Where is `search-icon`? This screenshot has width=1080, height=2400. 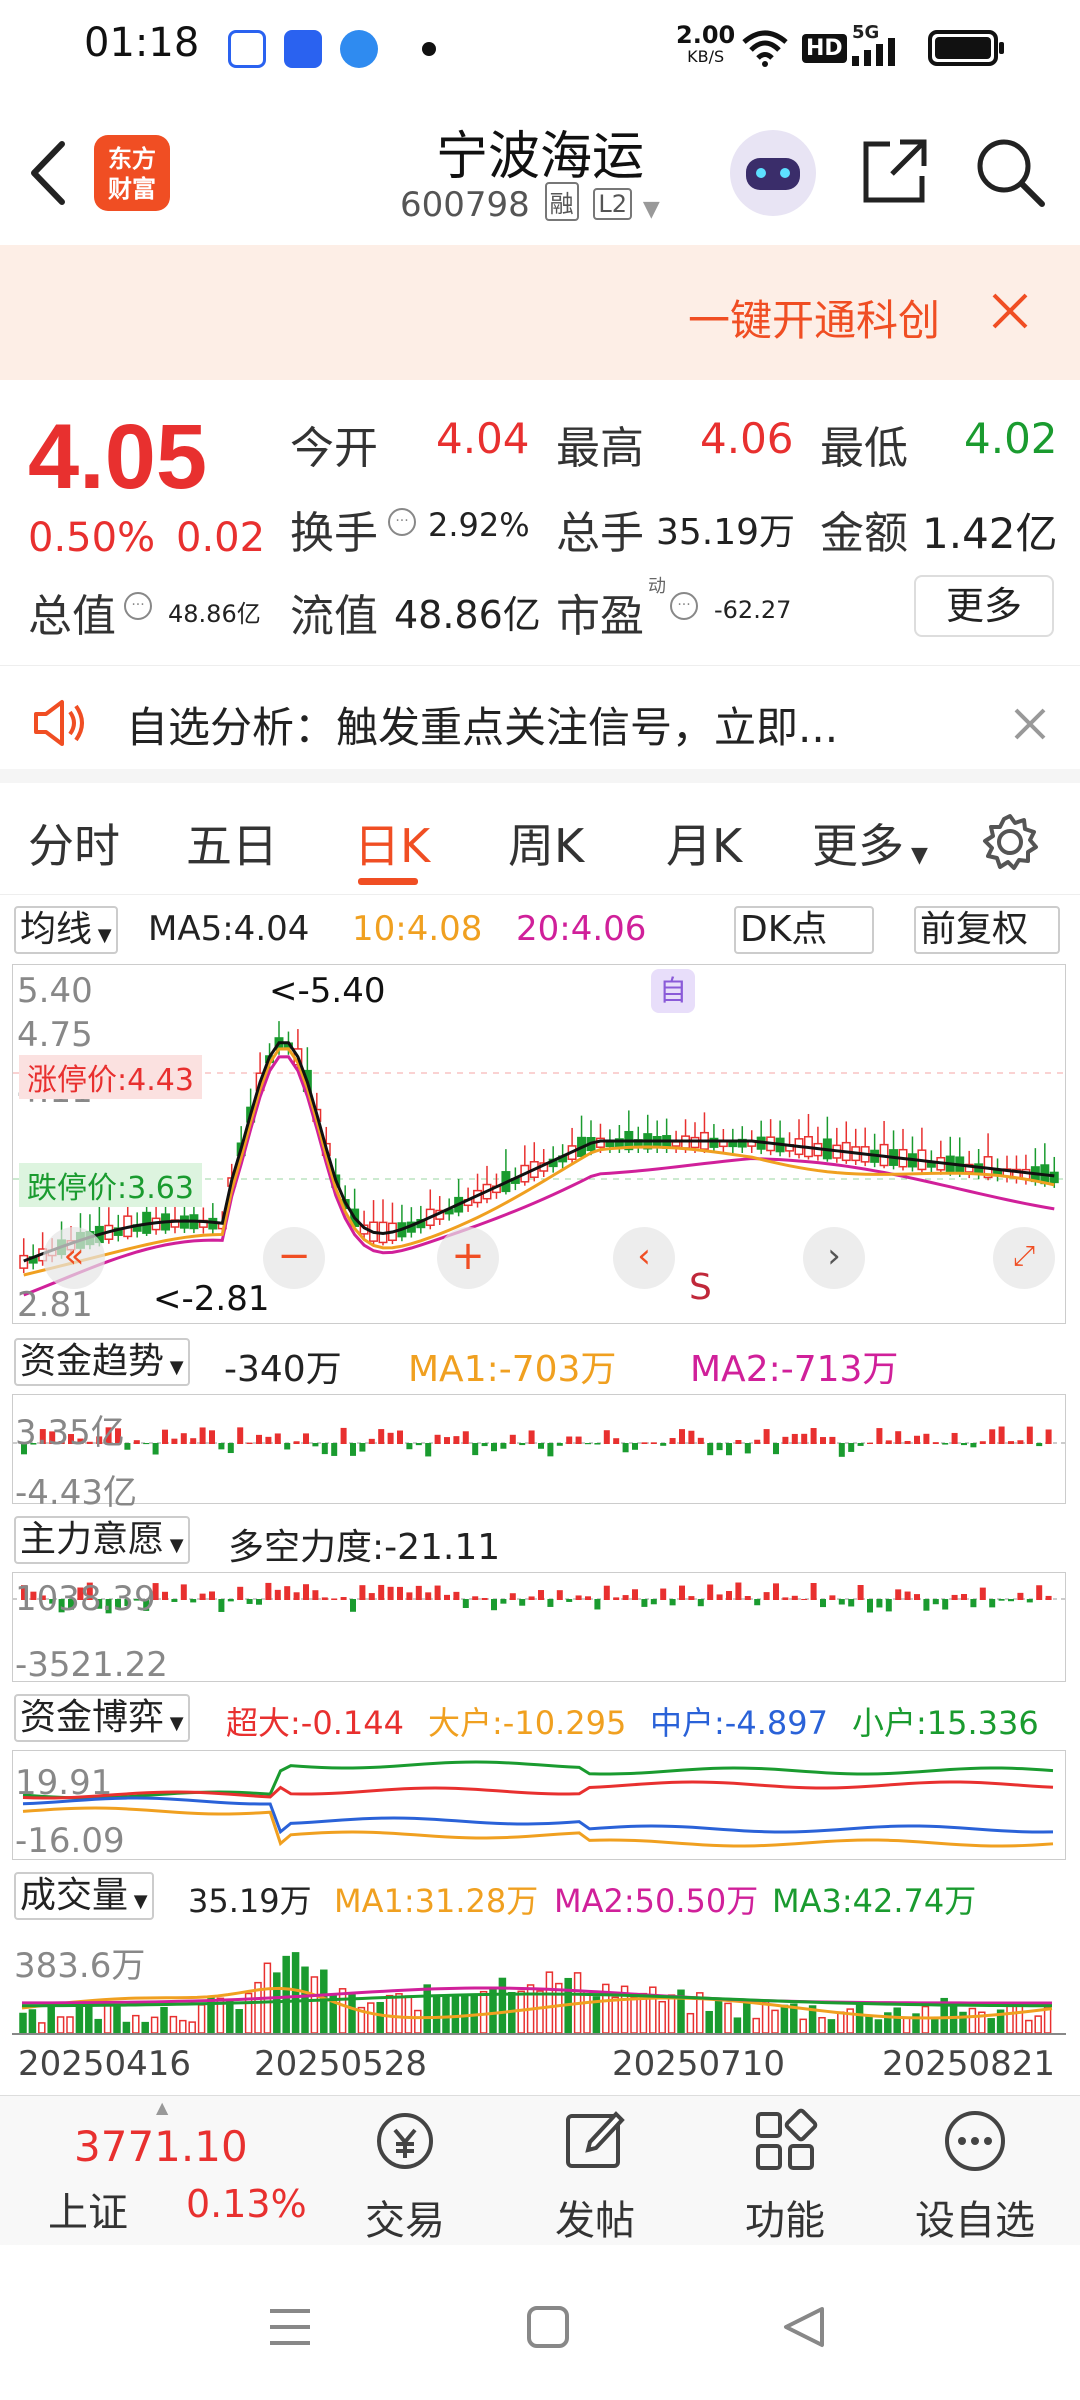
search-icon is located at coordinates (1010, 172).